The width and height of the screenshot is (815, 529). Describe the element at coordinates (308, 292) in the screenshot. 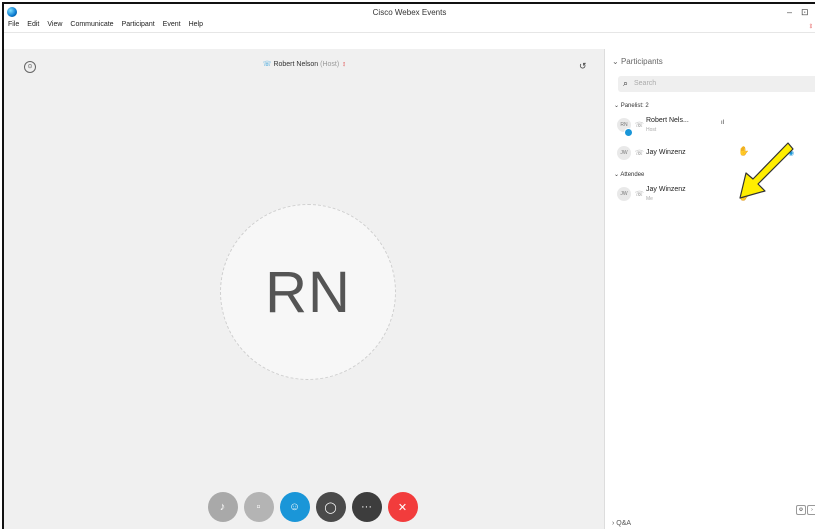

I see `speaker-avatar: RN` at that location.